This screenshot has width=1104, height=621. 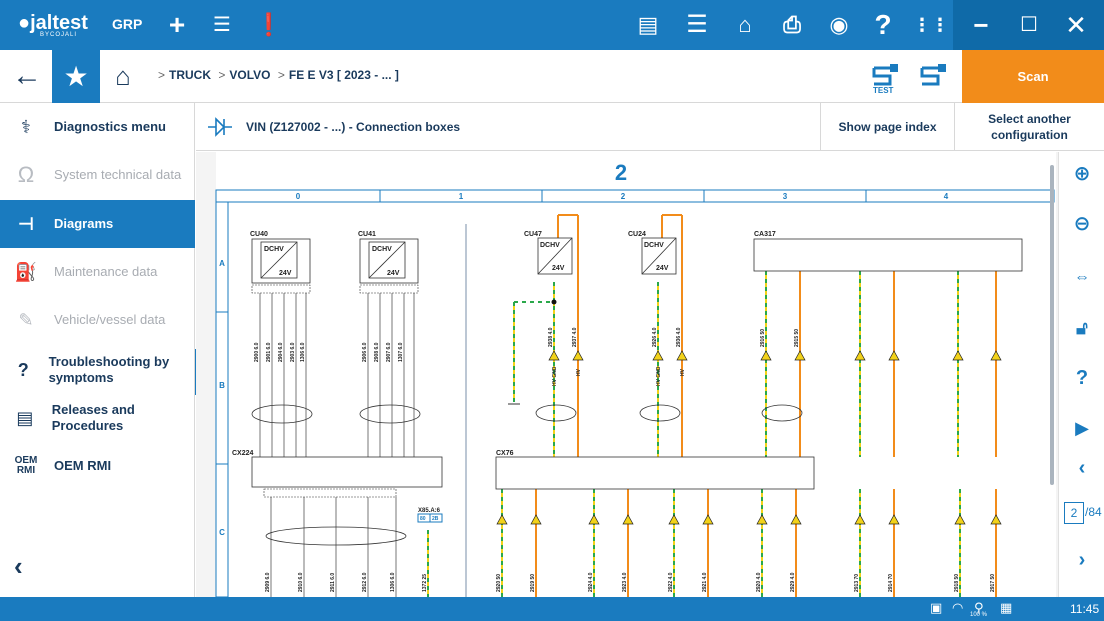 What do you see at coordinates (97, 175) in the screenshot?
I see `sidebar-item-system-technical-data: Ω System technical data` at bounding box center [97, 175].